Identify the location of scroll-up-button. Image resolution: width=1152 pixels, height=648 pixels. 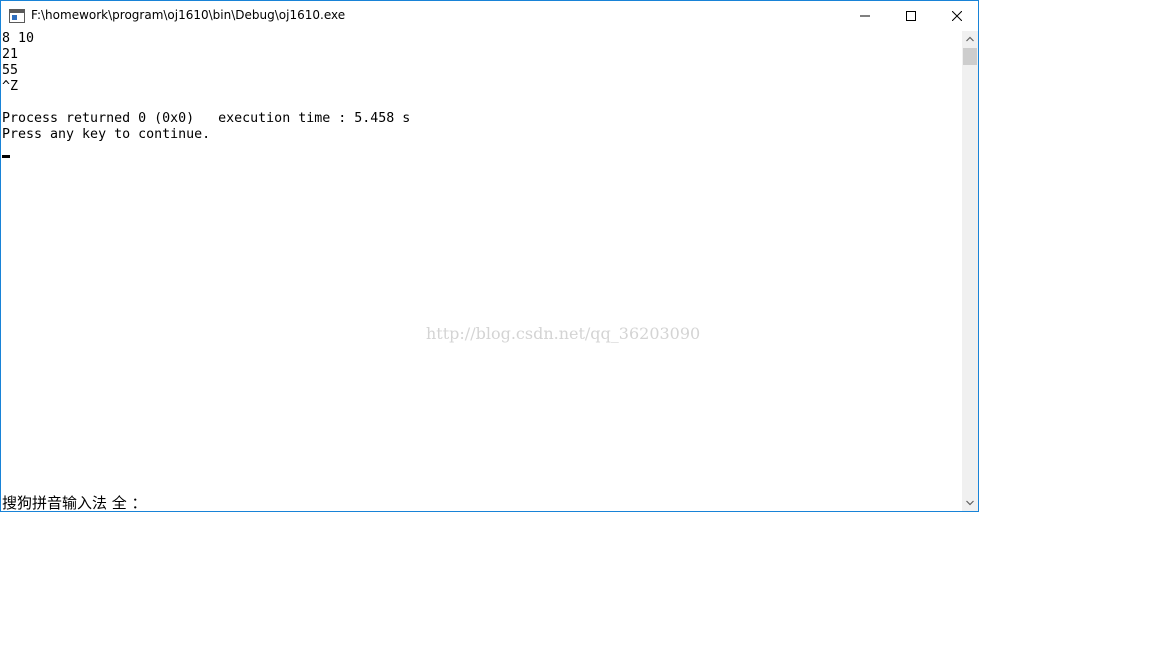
(970, 39).